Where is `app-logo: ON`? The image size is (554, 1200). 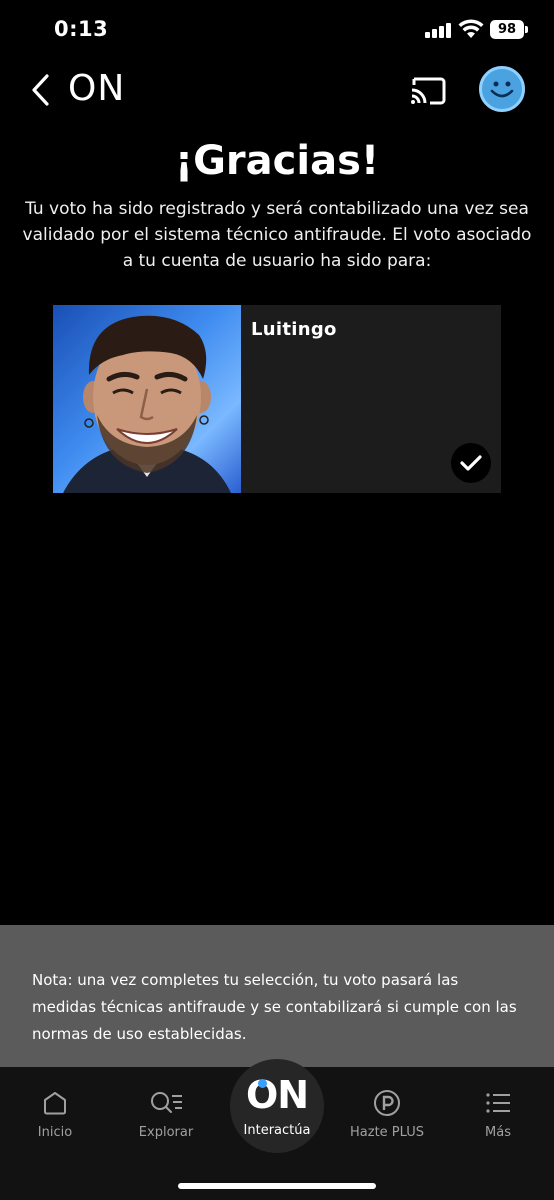 app-logo: ON is located at coordinates (97, 88).